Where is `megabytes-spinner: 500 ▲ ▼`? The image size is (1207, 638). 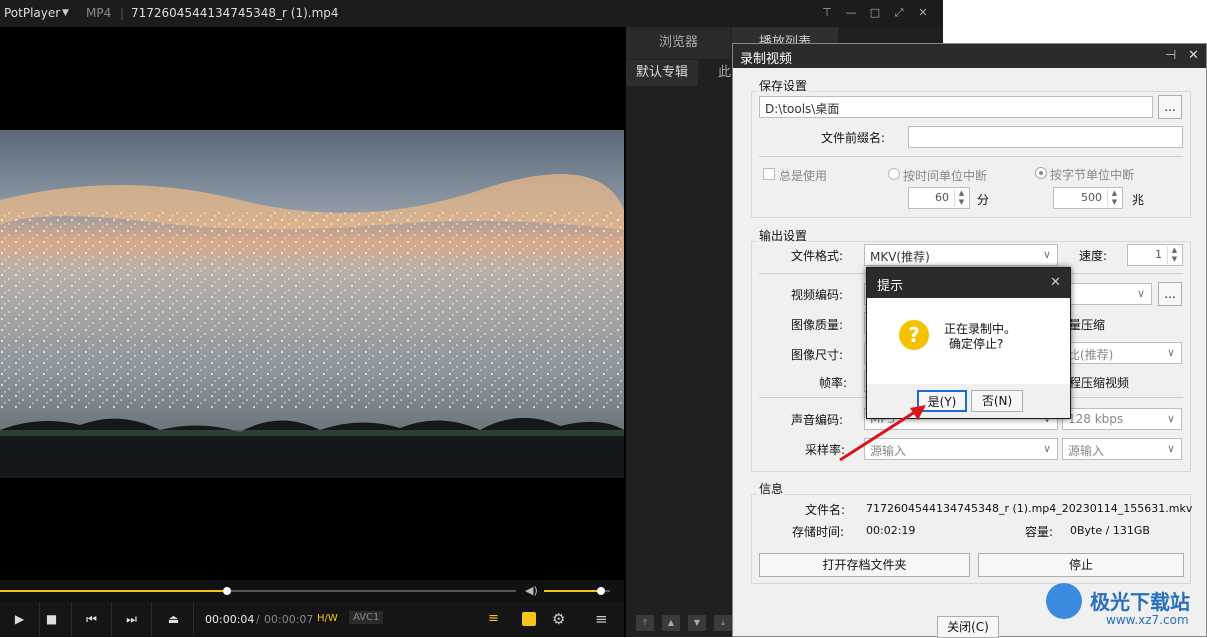
megabytes-spinner: 500 ▲ ▼ is located at coordinates (1088, 198).